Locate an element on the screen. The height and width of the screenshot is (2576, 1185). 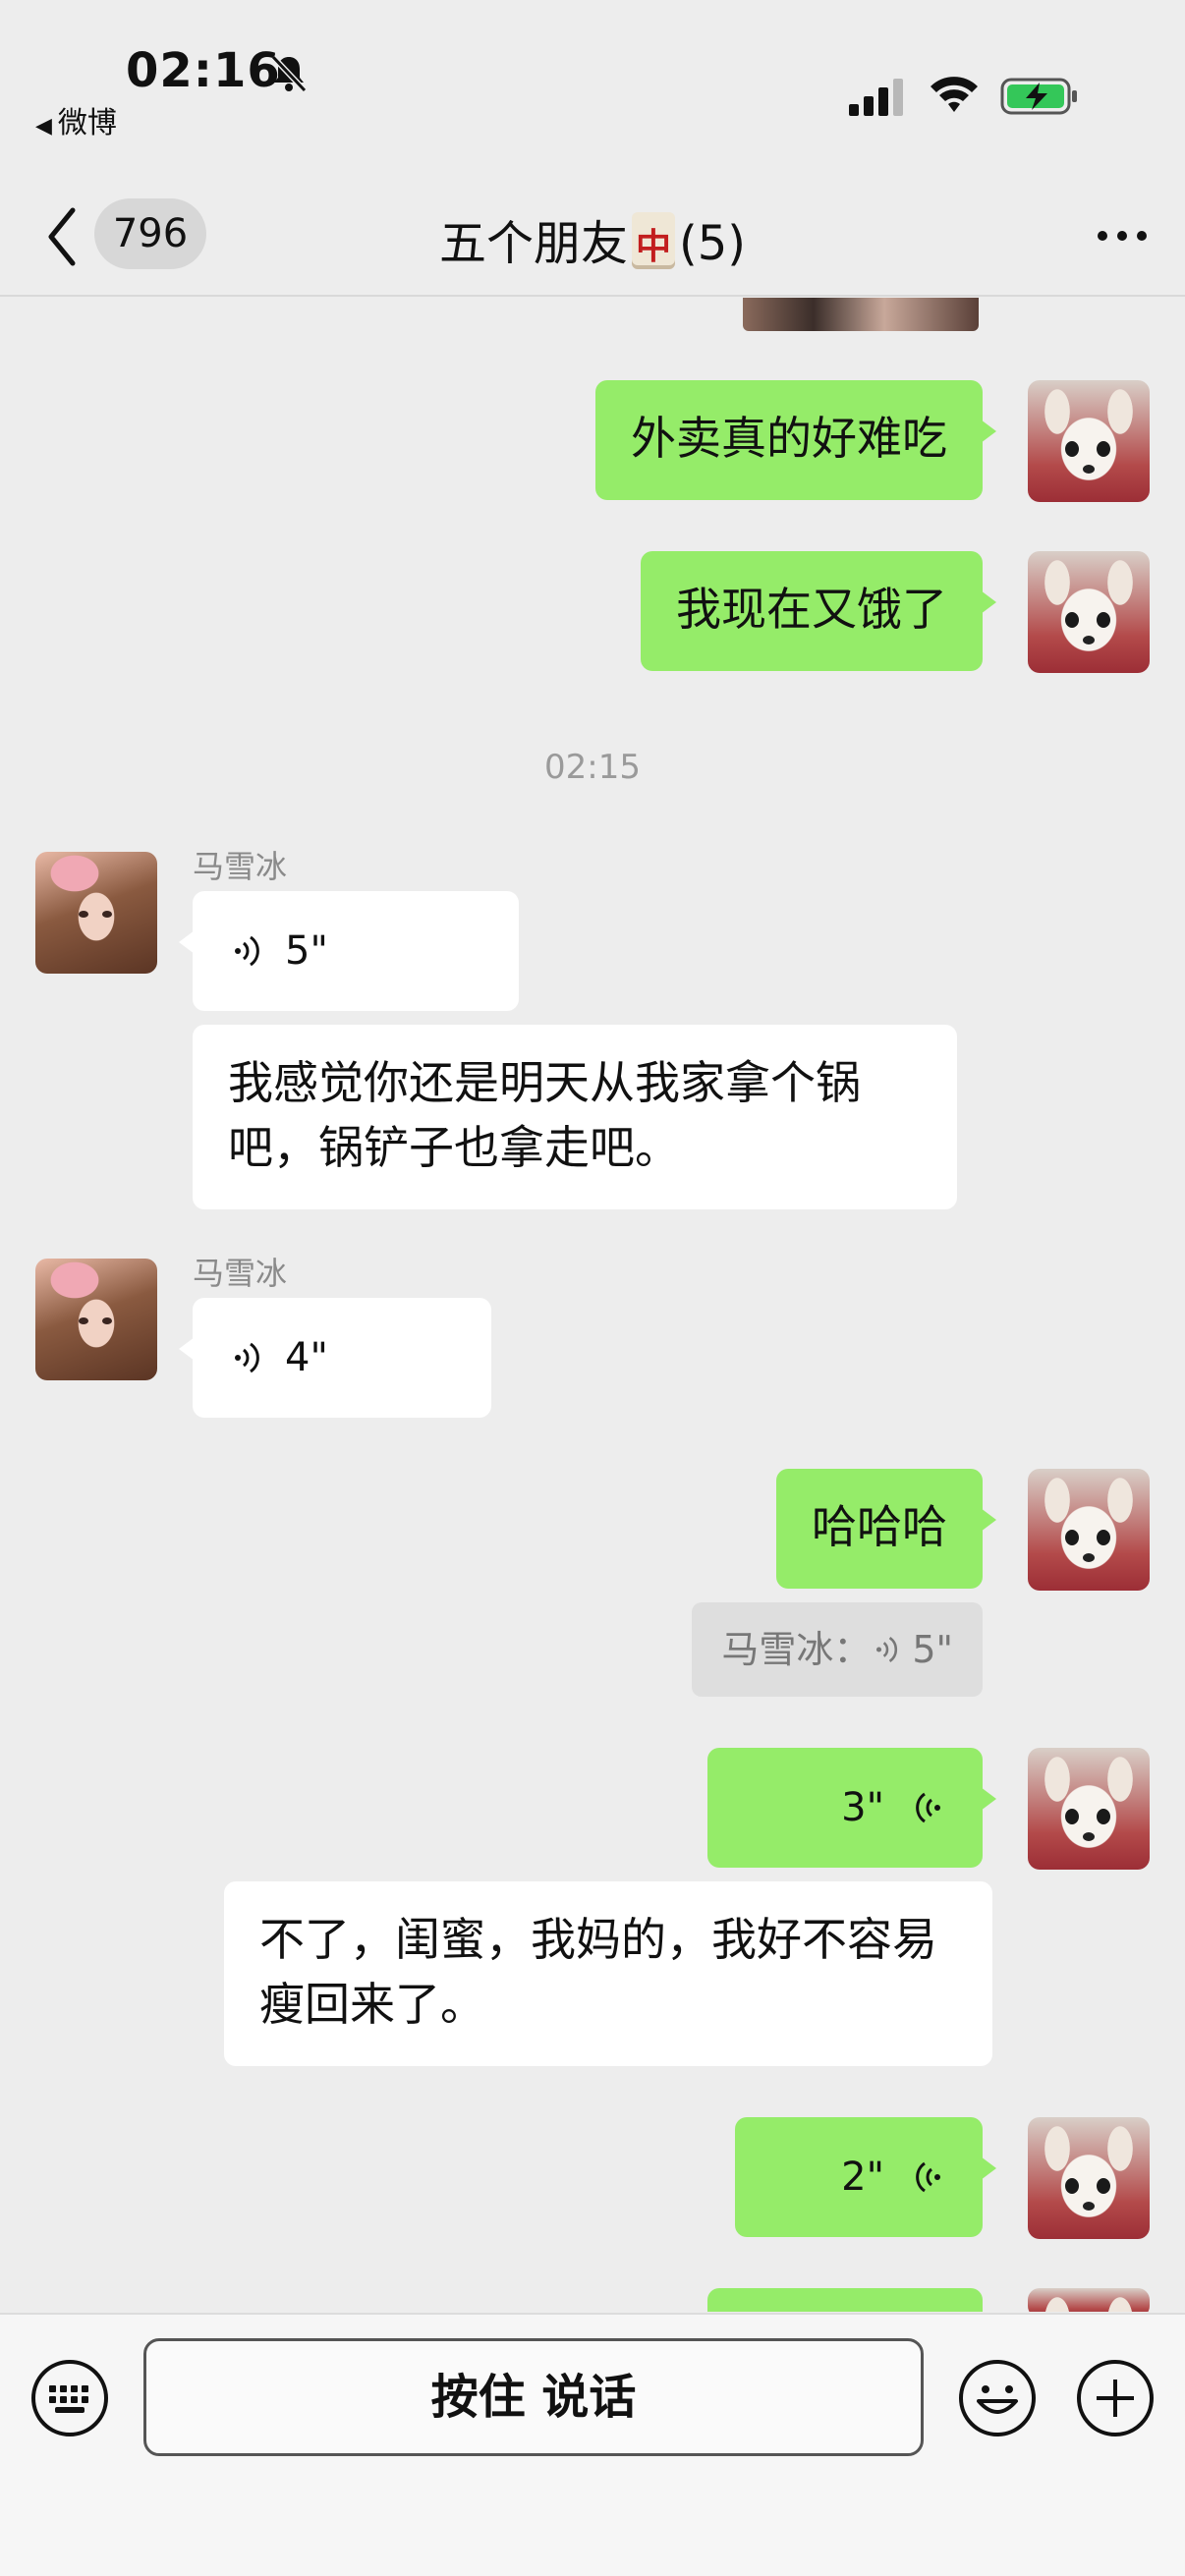
emoji-icon is located at coordinates (998, 2398).